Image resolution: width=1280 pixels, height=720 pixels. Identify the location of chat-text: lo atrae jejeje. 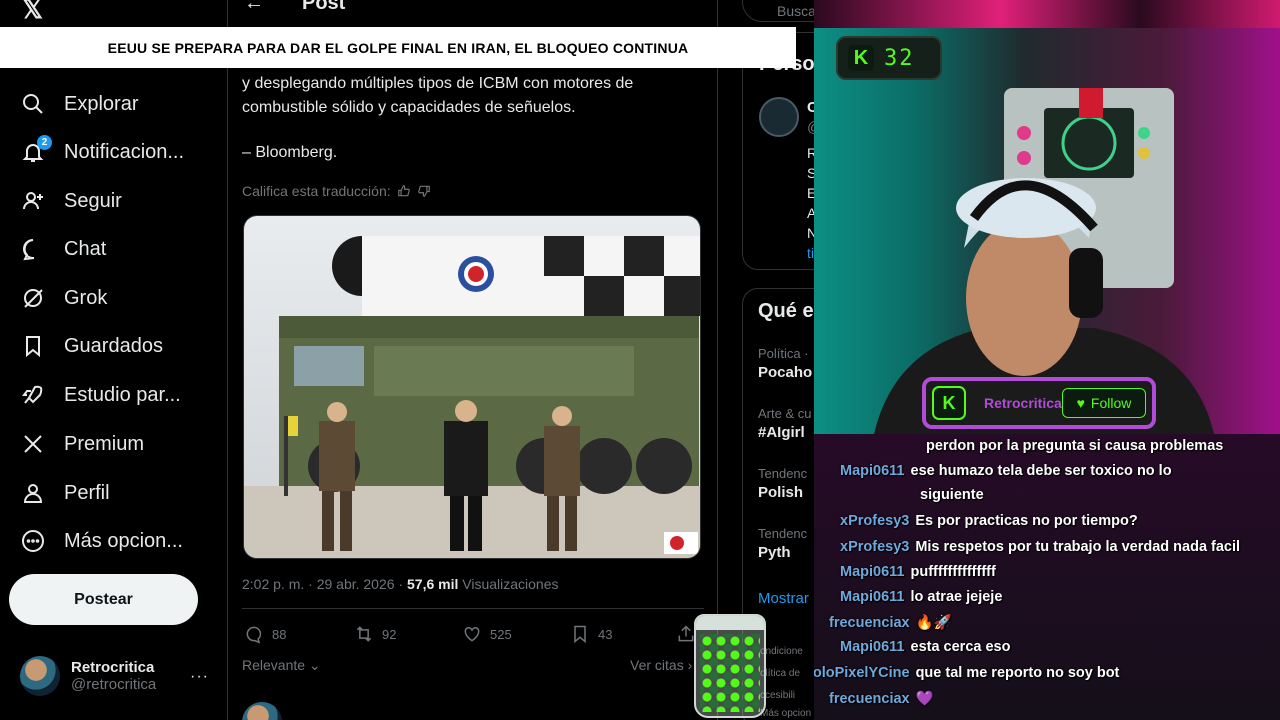
(956, 597).